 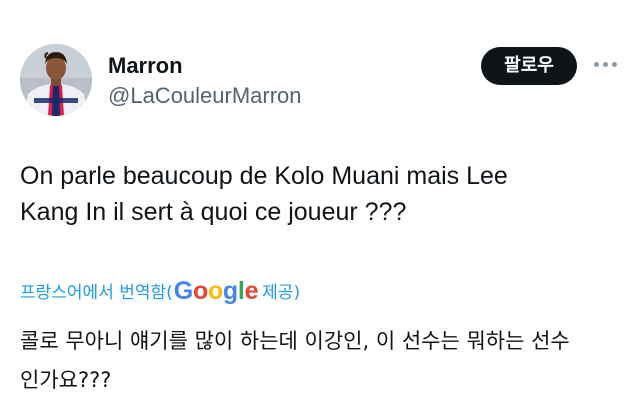 What do you see at coordinates (213, 212) in the screenshot?
I see `tweet-text-line: Kang In il sert à quoi ce joueur ???` at bounding box center [213, 212].